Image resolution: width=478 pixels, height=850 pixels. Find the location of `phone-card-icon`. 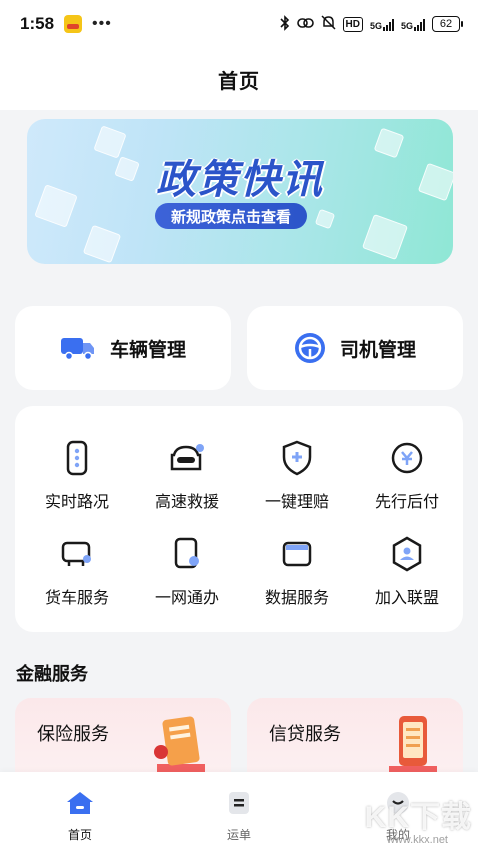

phone-card-icon is located at coordinates (187, 554).